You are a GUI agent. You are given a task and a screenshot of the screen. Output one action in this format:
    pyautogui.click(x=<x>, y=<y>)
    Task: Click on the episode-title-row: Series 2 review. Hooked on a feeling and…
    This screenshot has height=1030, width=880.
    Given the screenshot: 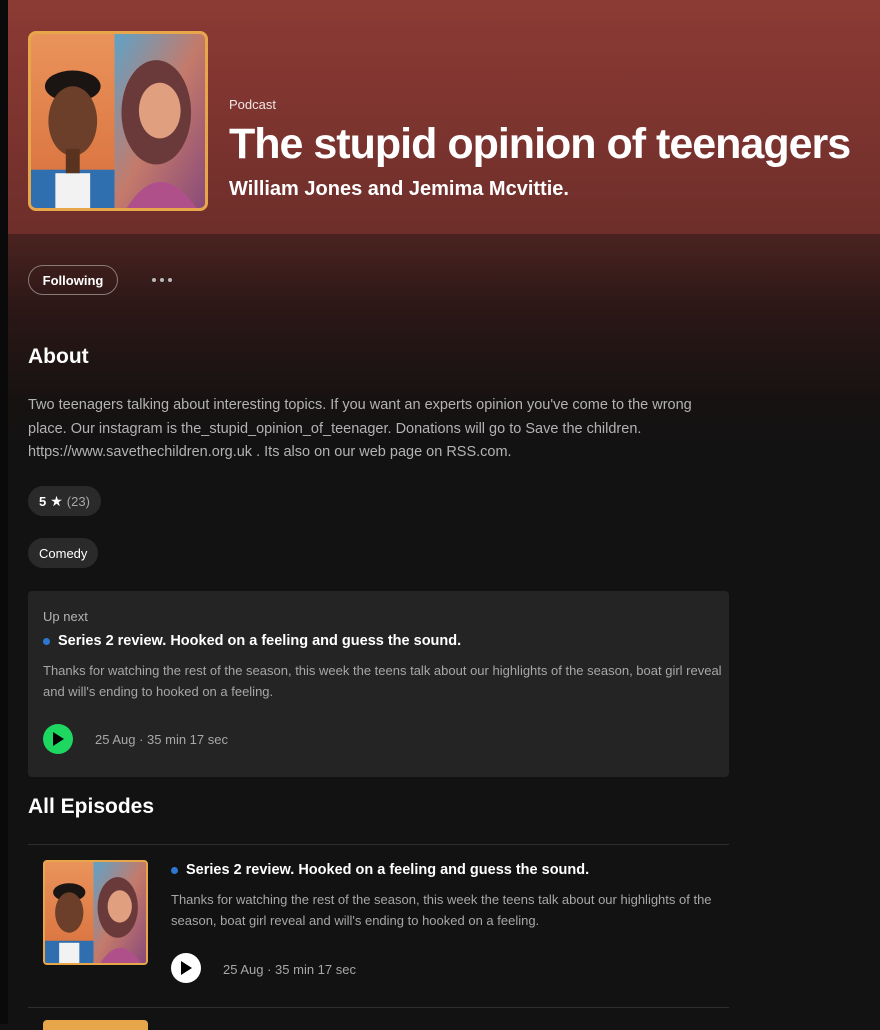 What is the action you would take?
    pyautogui.click(x=380, y=870)
    